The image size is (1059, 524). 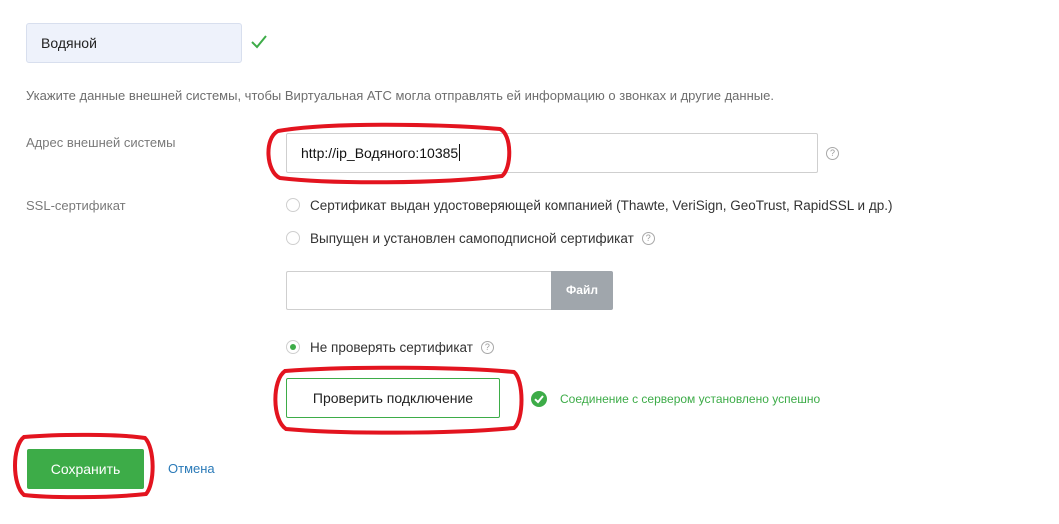 What do you see at coordinates (259, 42) in the screenshot?
I see `valid-check-icon` at bounding box center [259, 42].